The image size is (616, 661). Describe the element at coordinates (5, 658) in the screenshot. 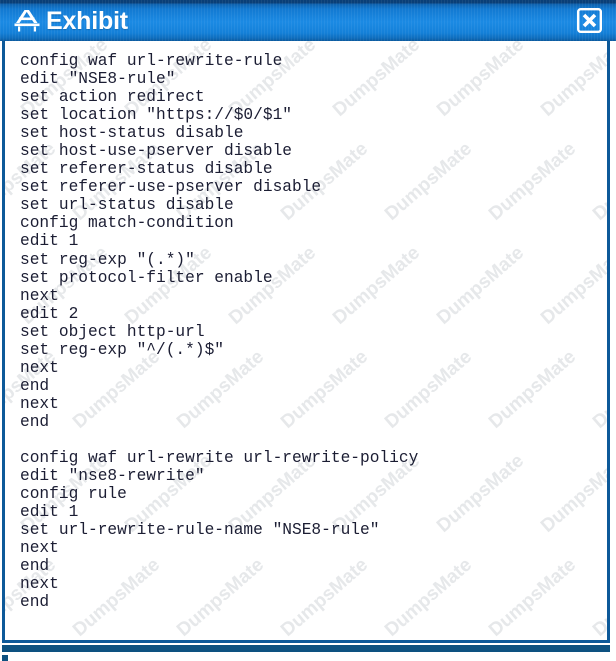

I see `window-bottom-tab` at that location.